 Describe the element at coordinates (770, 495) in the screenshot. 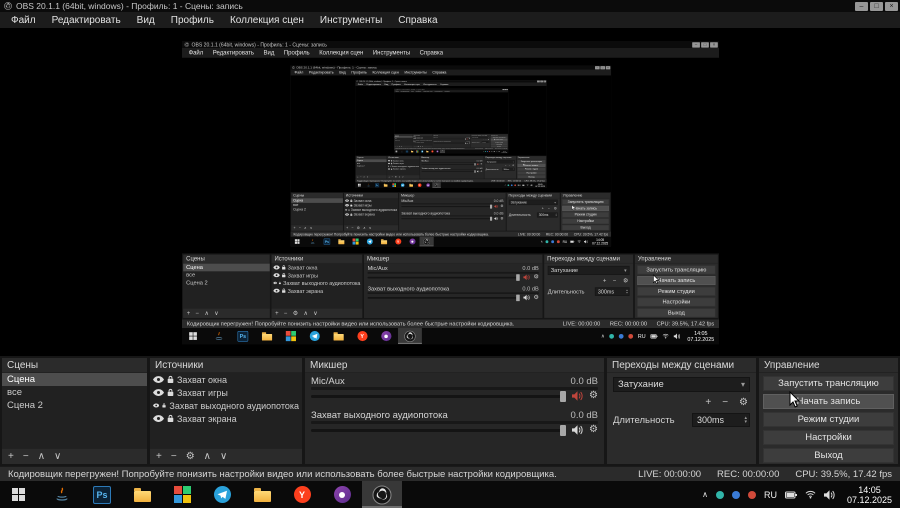

I see `language-indicator: RU` at that location.